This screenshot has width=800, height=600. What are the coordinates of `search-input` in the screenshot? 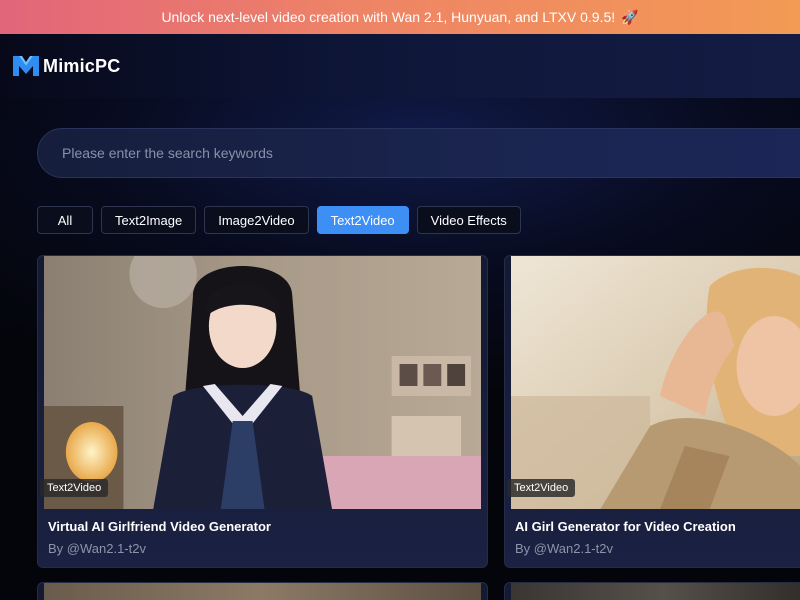 It's located at (362, 153).